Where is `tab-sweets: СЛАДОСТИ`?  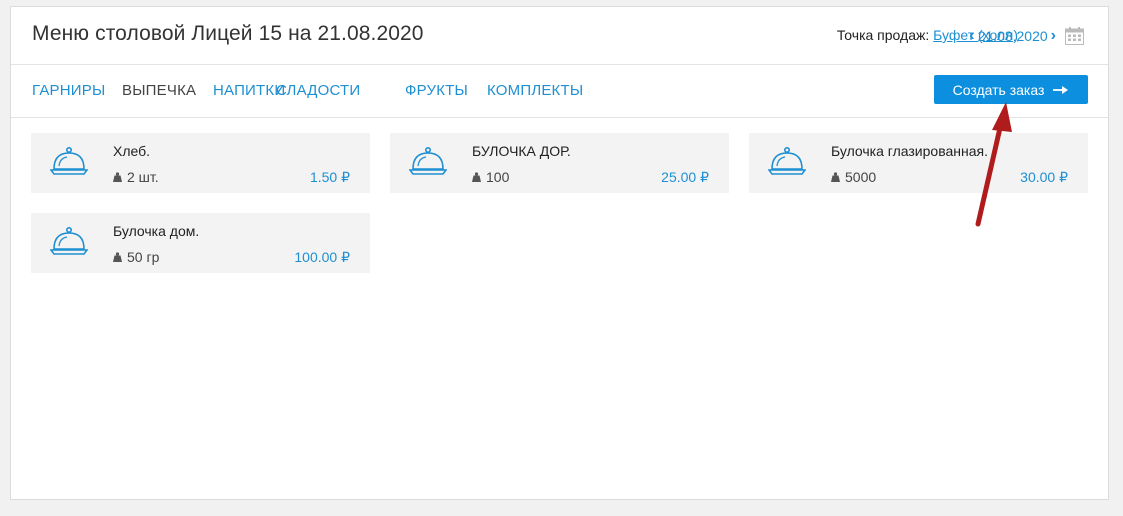
tab-sweets: СЛАДОСТИ is located at coordinates (318, 90).